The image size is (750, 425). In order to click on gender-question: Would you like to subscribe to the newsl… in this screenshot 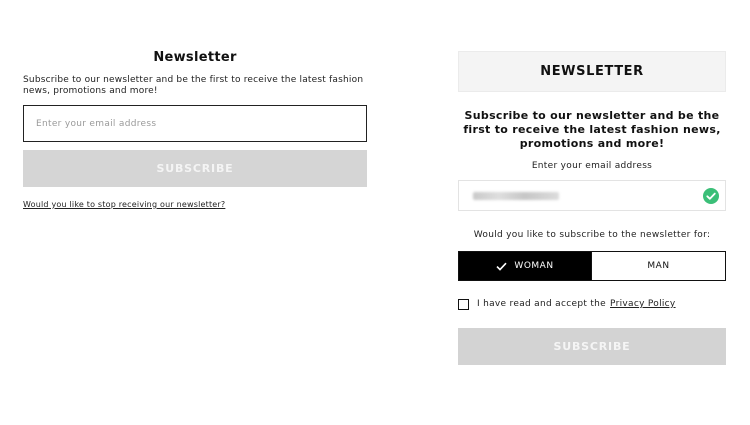, I will do `click(592, 235)`.